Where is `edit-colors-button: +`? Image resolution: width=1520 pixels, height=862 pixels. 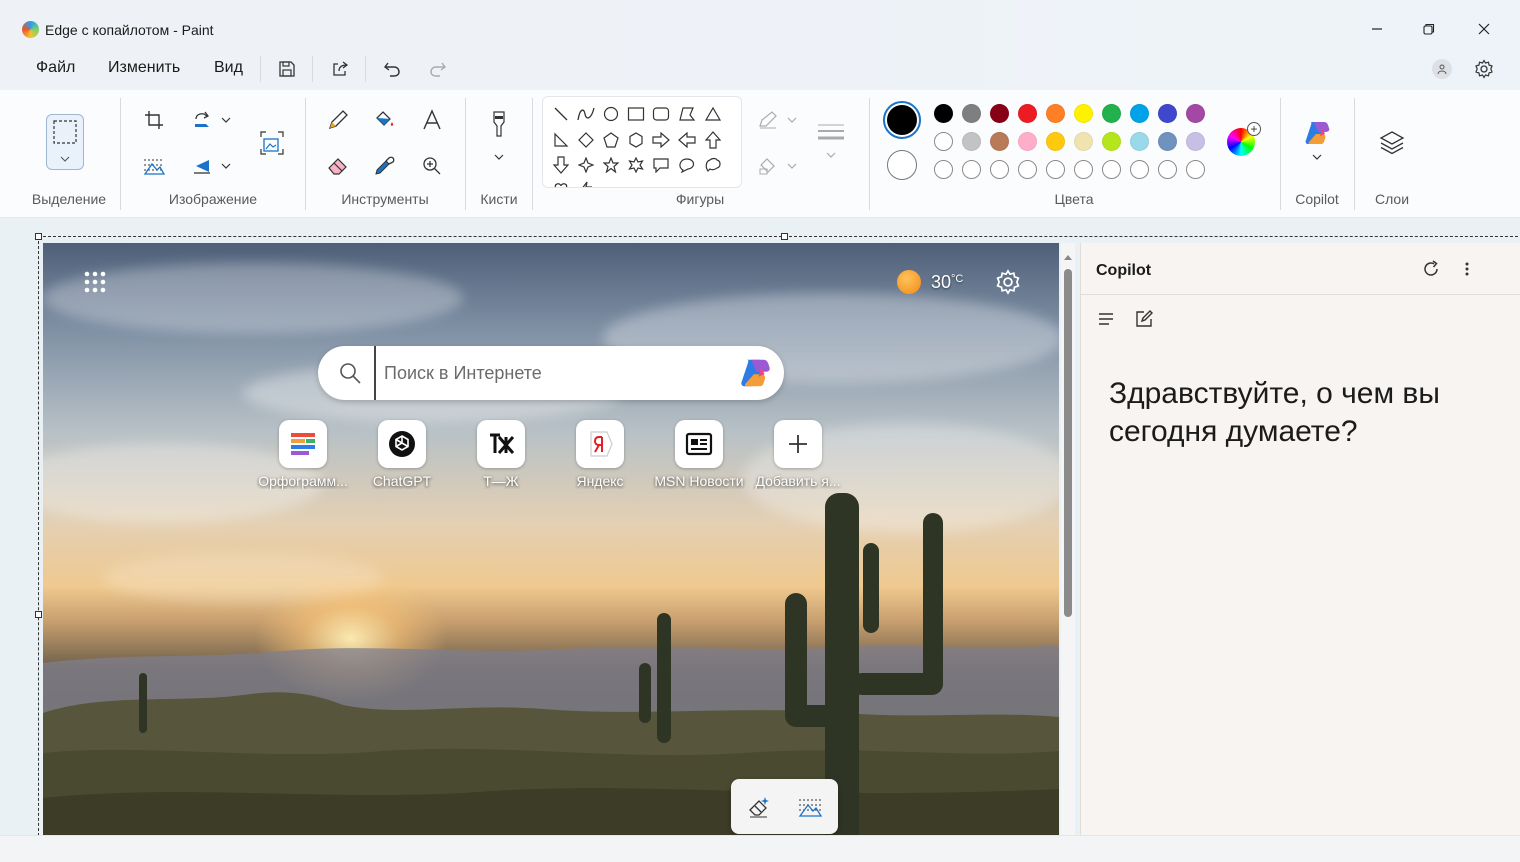
edit-colors-button: + is located at coordinates (1244, 139).